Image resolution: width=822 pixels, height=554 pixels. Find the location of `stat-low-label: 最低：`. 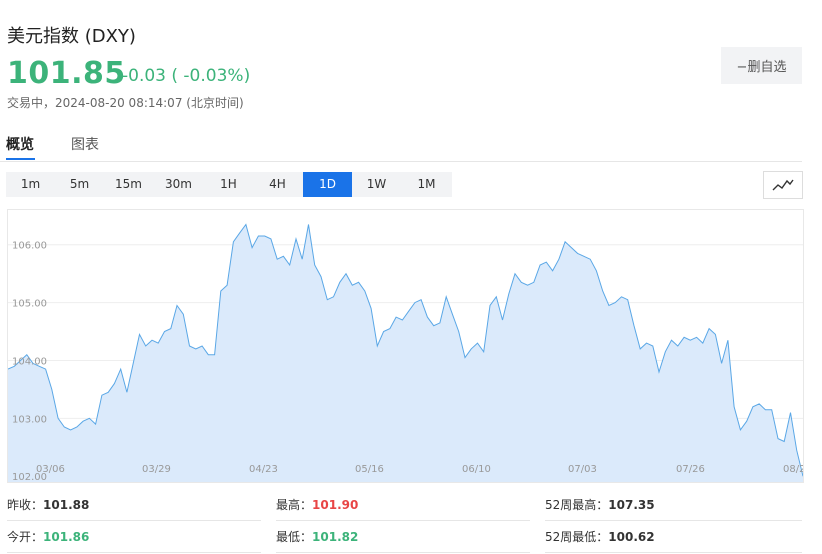

stat-low-label: 最低： is located at coordinates (294, 537).